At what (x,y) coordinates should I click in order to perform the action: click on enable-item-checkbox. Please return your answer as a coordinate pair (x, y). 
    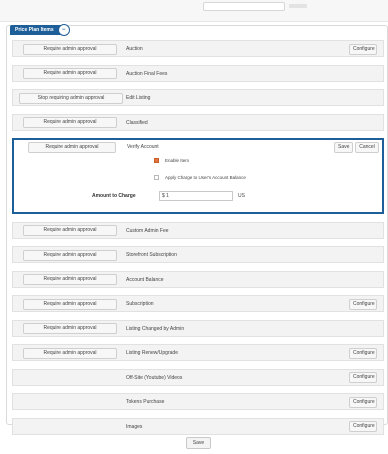
    Looking at the image, I should click on (156, 160).